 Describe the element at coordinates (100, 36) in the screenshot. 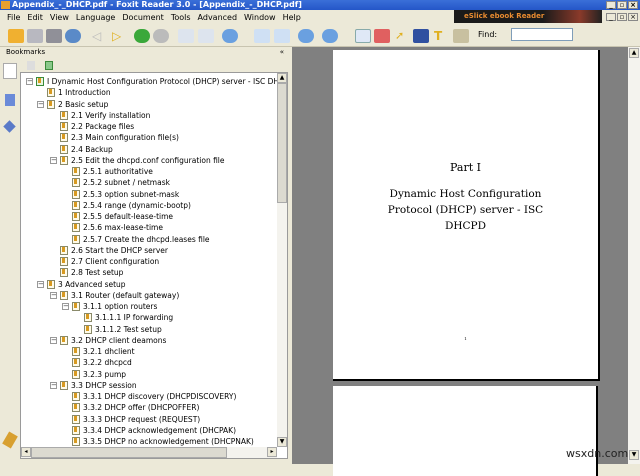

I see `previous-page-icon: ◁` at that location.